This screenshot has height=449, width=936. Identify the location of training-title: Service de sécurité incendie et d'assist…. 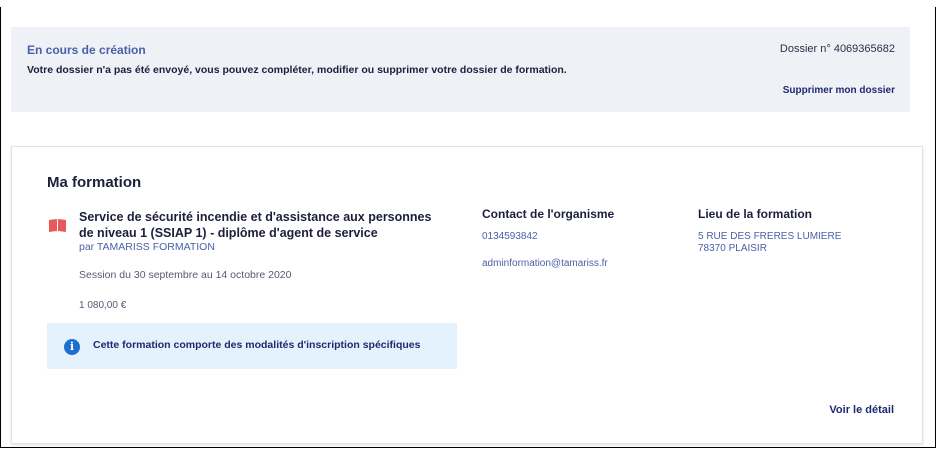
(264, 225).